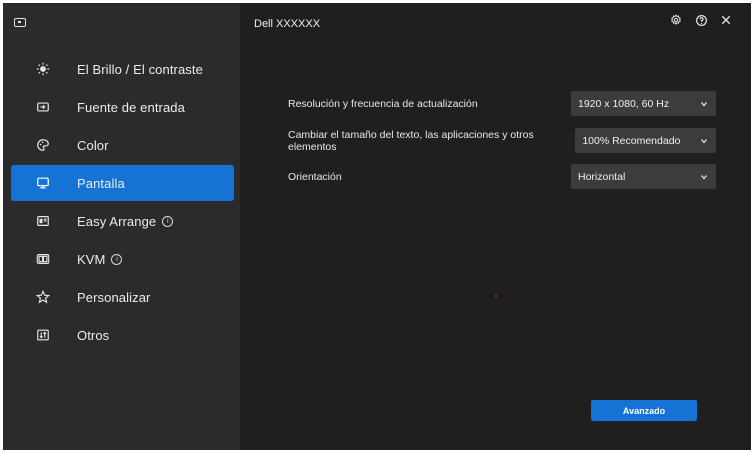  What do you see at coordinates (20, 22) in the screenshot?
I see `app-monitor-icon` at bounding box center [20, 22].